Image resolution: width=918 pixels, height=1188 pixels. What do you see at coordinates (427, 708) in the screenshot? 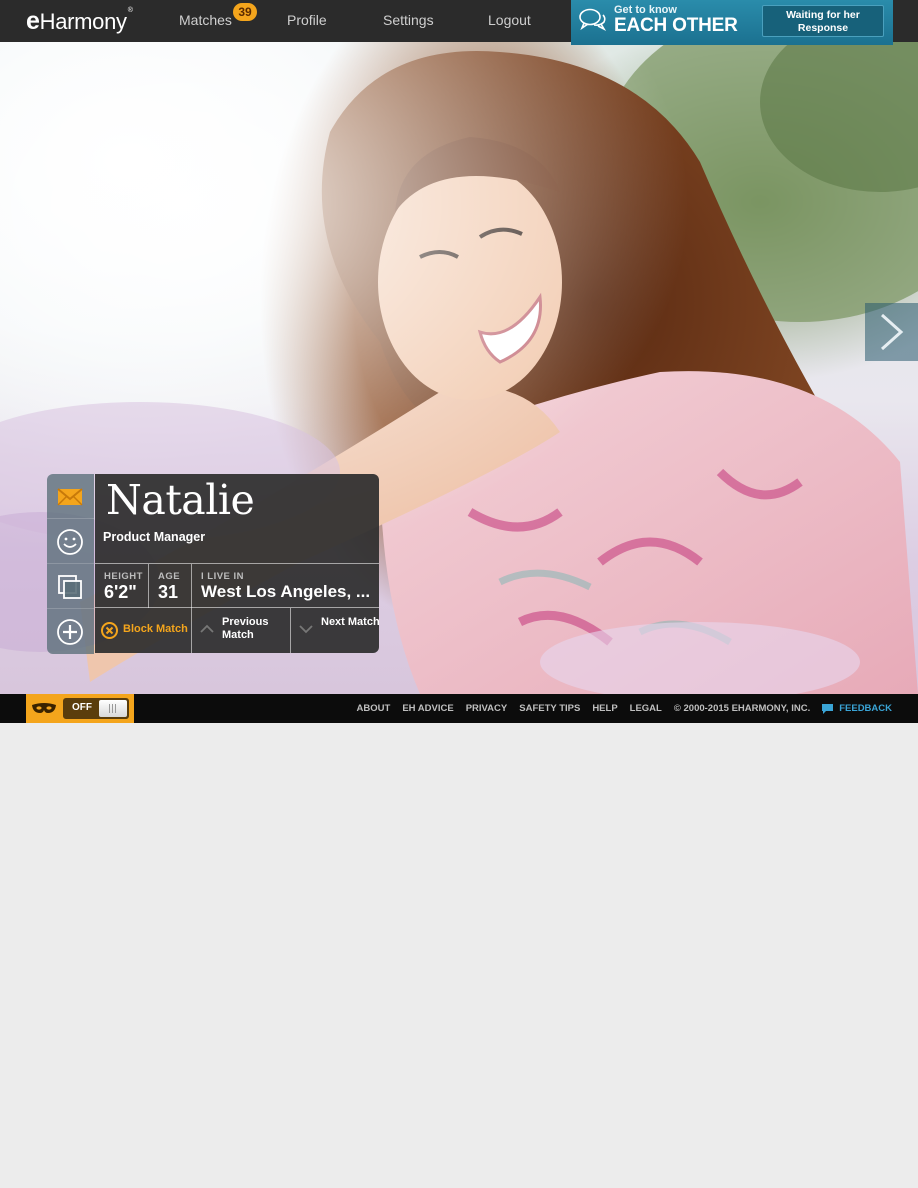
I see `footer-link-eh-advice: EH ADVICE` at bounding box center [427, 708].